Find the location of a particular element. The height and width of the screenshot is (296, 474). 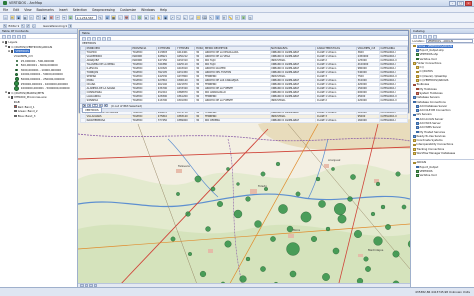

fixed-zoom-in-icon: ⤢ is located at coordinates (172, 17).